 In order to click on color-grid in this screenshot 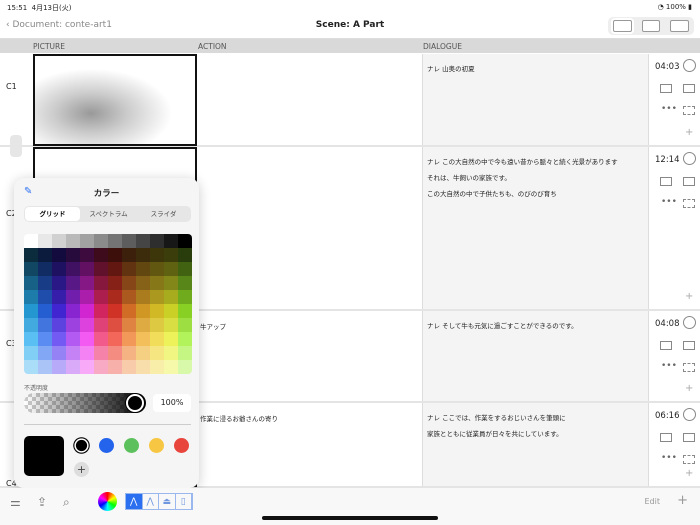, I will do `click(108, 304)`.